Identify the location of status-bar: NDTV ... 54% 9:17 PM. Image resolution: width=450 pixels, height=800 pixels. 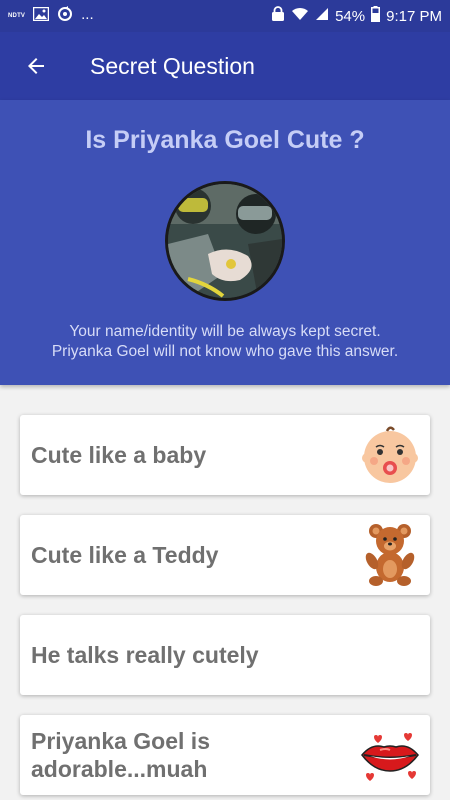
(225, 16).